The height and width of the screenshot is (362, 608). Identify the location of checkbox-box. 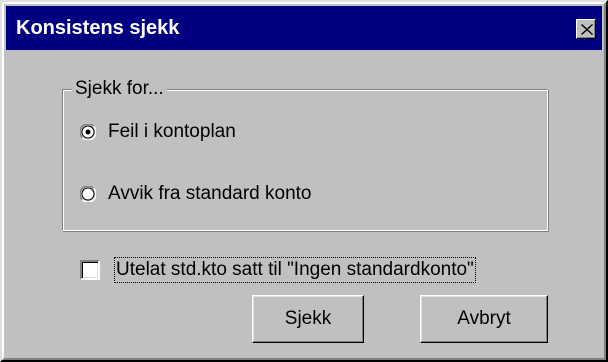
(90, 270).